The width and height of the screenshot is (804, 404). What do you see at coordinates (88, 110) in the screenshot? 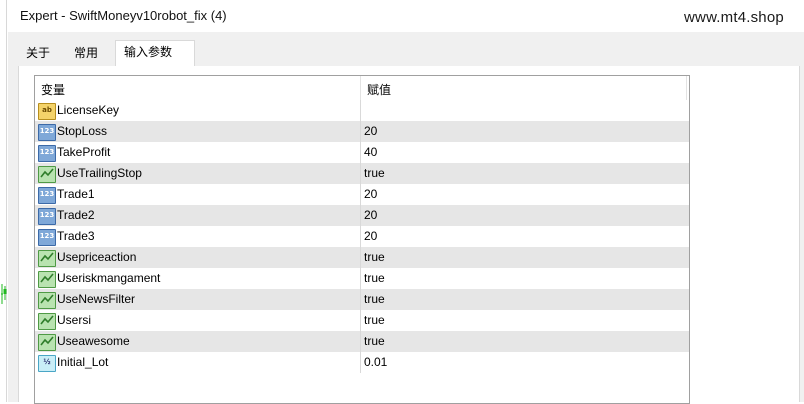
I see `parameter-name: LicenseKey` at bounding box center [88, 110].